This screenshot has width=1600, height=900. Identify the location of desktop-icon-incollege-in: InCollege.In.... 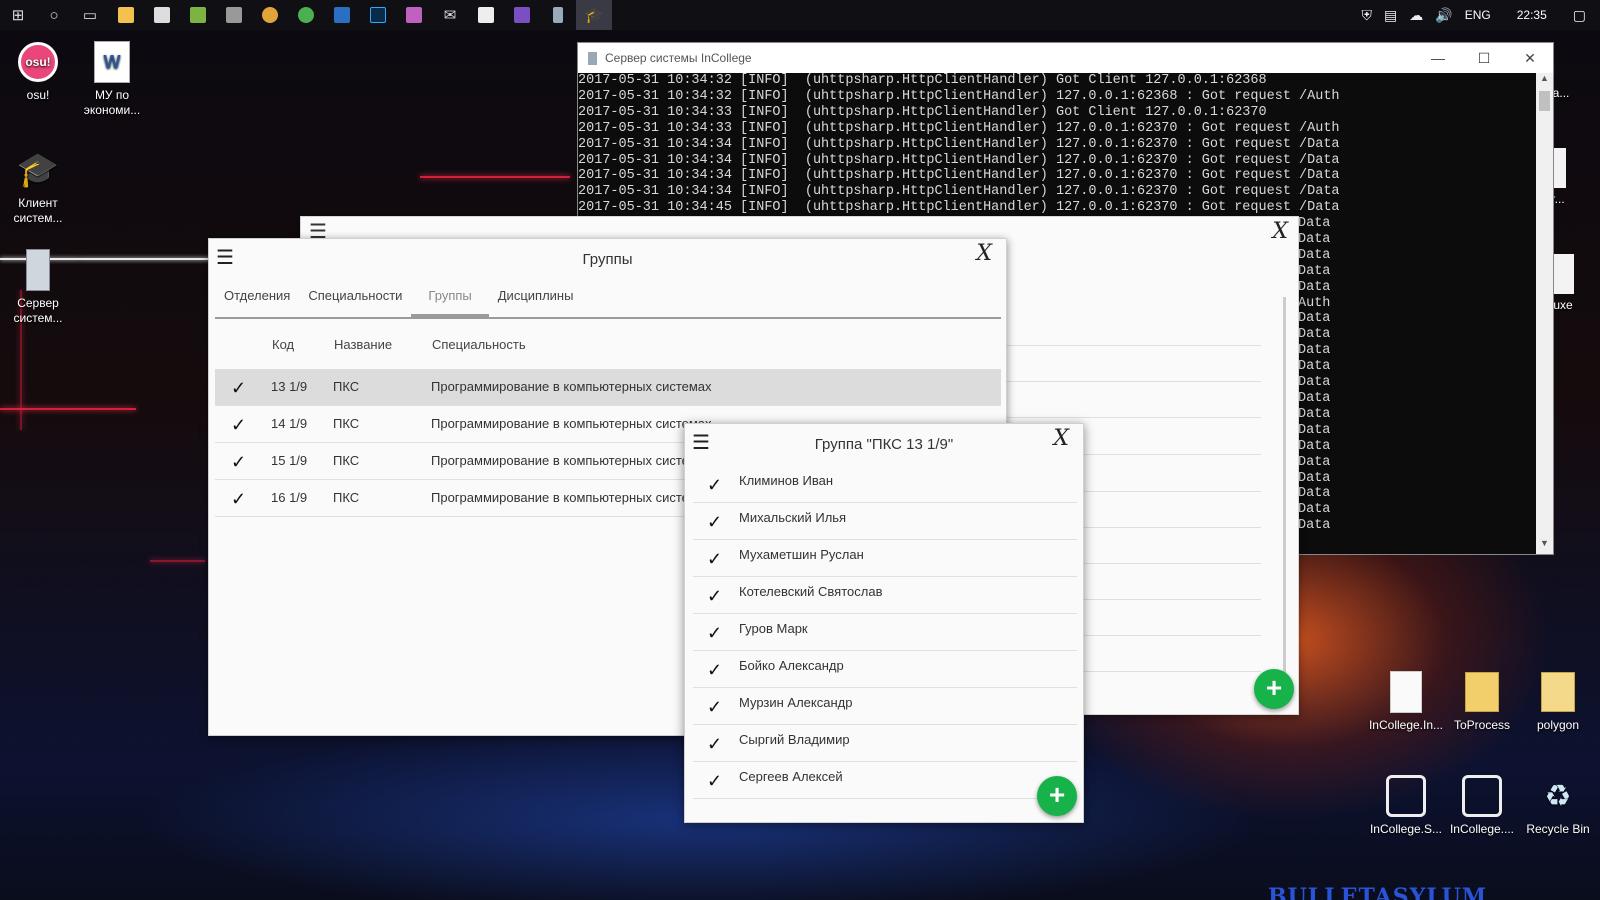
(1406, 701).